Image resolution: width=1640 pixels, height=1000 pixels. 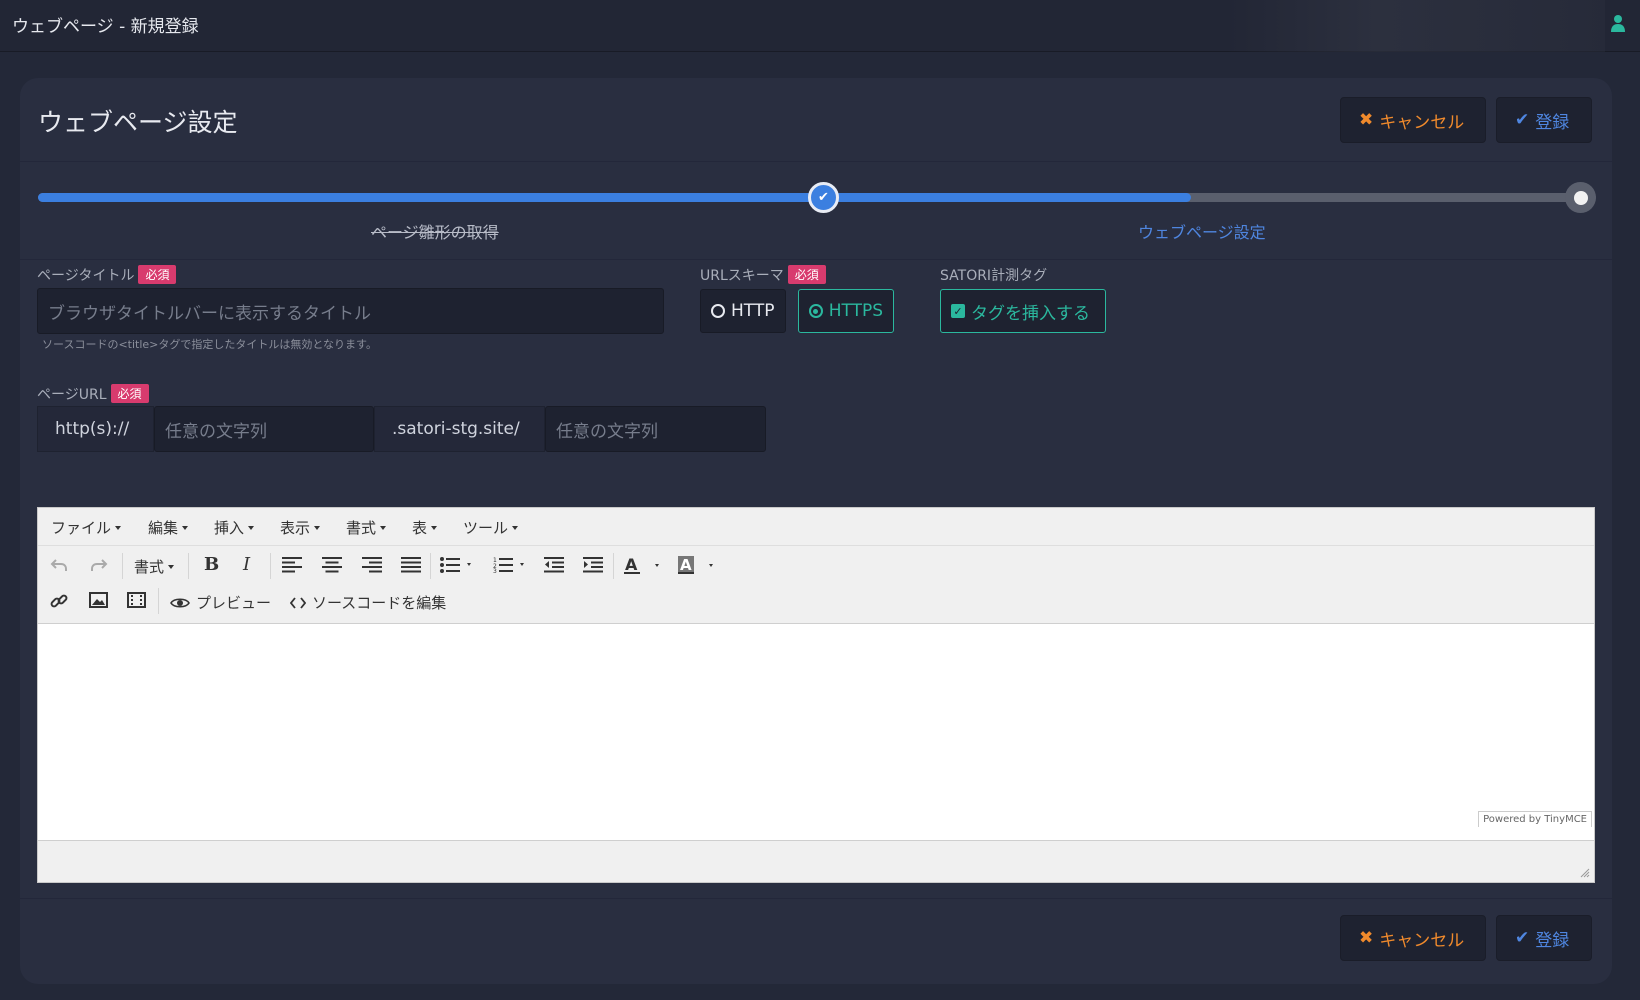 I want to click on page-title: ウェブページ設定, so click(x=138, y=122).